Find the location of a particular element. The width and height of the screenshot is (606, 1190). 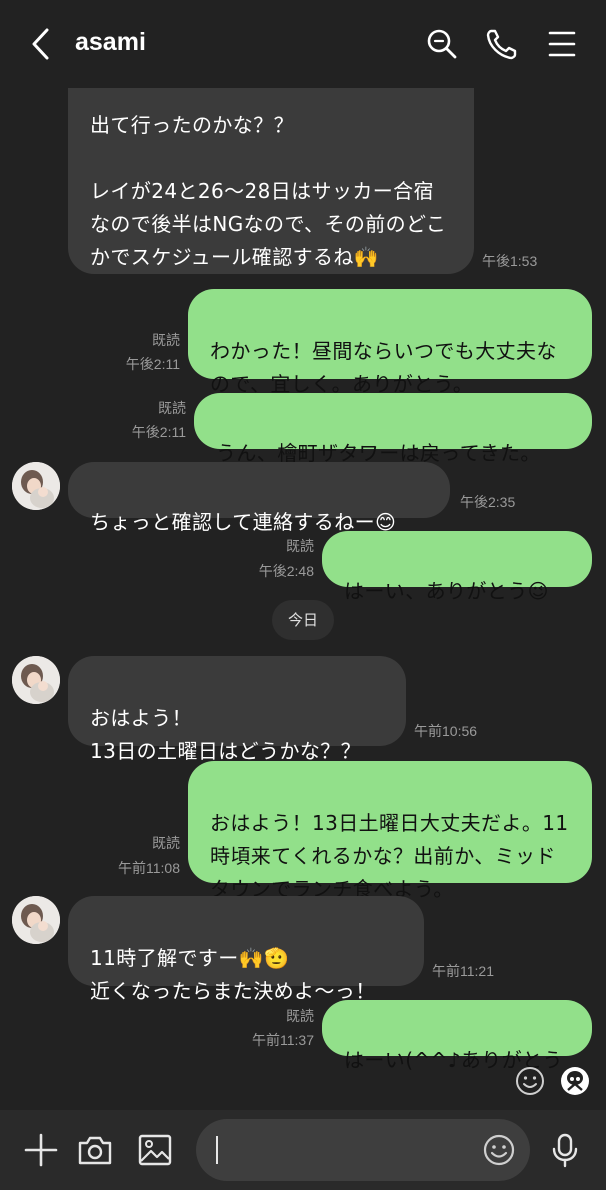

phone-icon is located at coordinates (502, 44).